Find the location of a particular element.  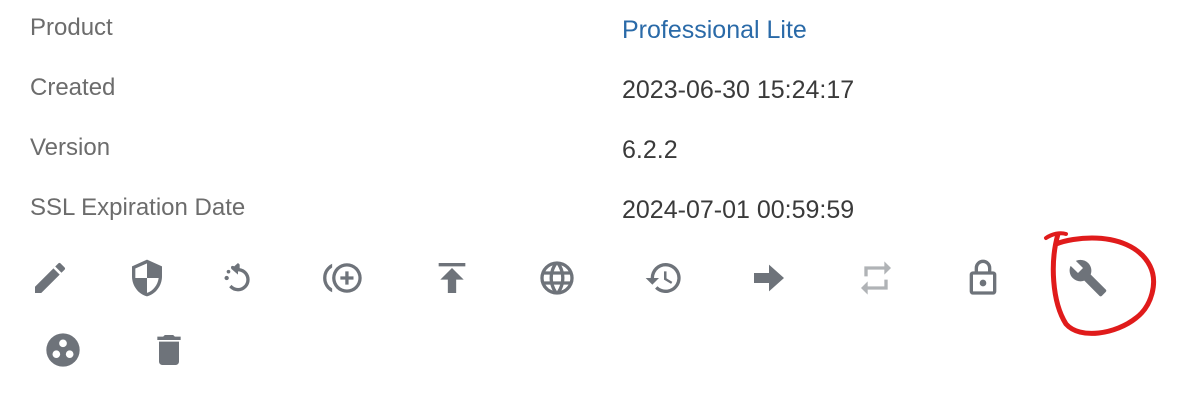

settings-button is located at coordinates (1088, 278).